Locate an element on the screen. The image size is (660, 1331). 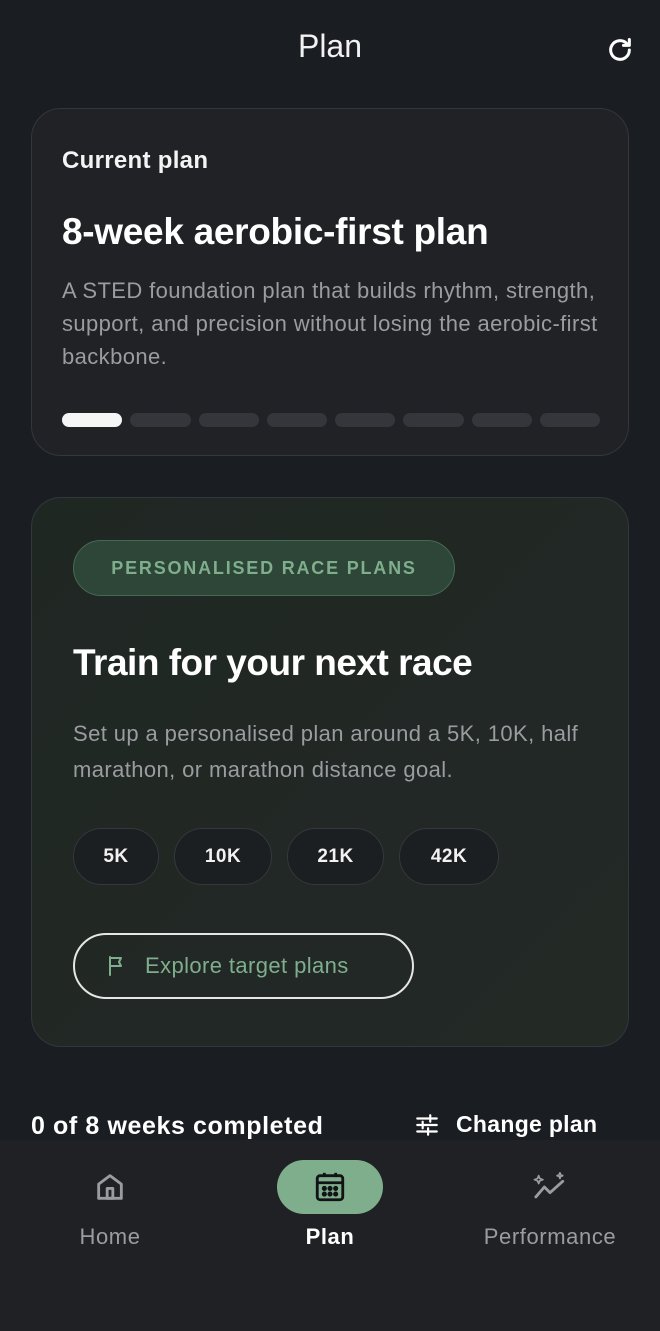
week-progress-indicator is located at coordinates (331, 420).